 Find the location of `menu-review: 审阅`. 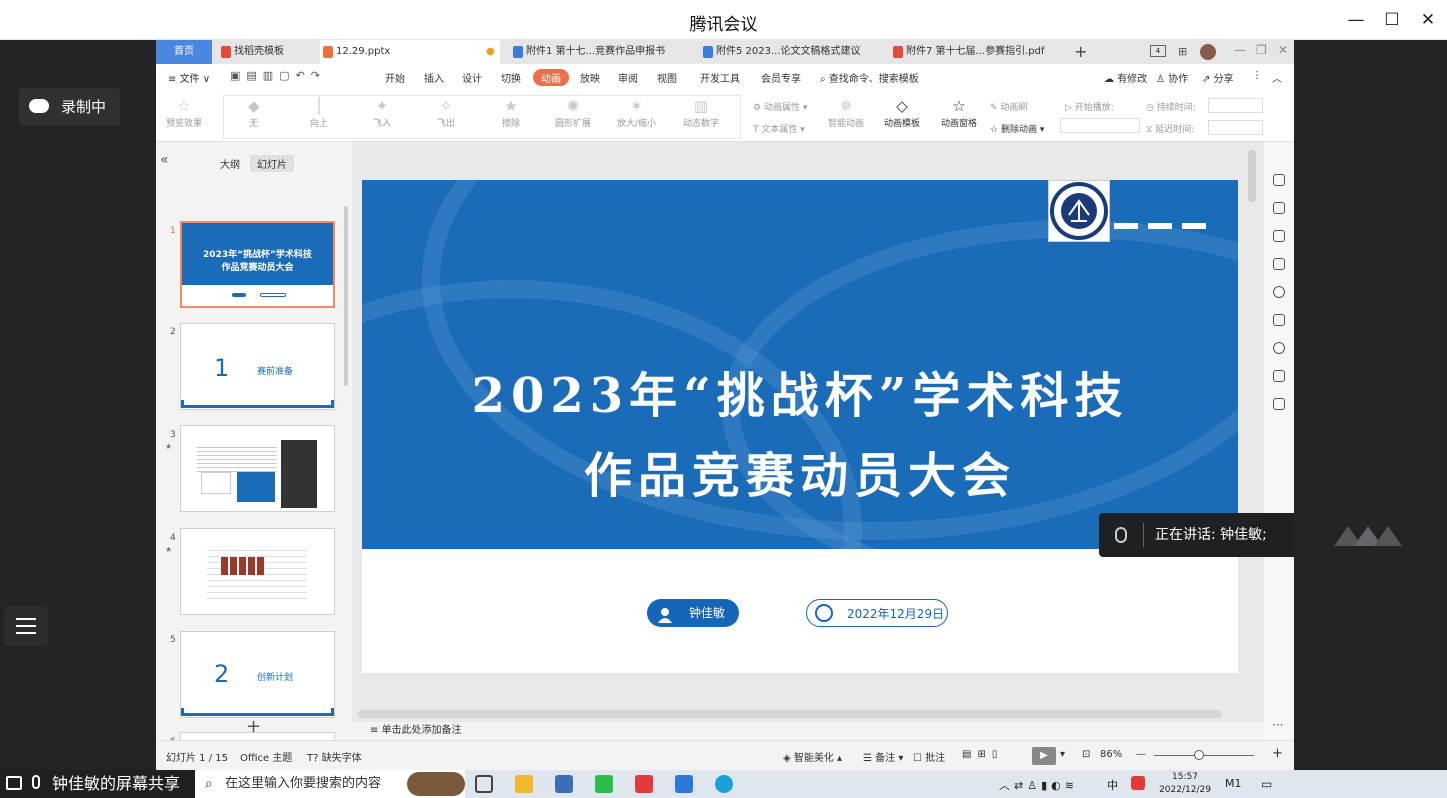

menu-review: 审阅 is located at coordinates (628, 77).